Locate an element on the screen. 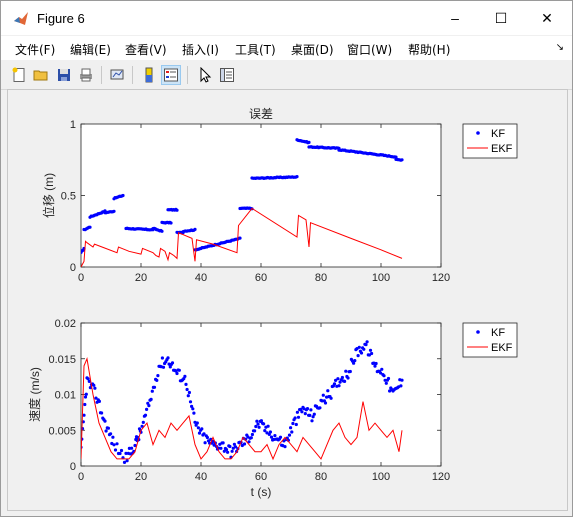 The image size is (573, 517). menu-help: 帮助(H) is located at coordinates (429, 49).